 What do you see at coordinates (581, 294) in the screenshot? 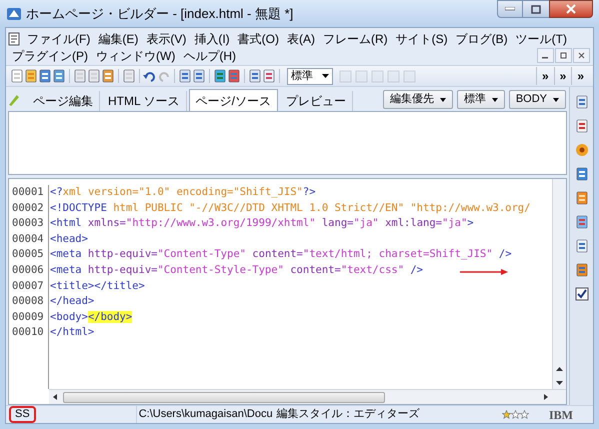
I see `checkbox-icon` at bounding box center [581, 294].